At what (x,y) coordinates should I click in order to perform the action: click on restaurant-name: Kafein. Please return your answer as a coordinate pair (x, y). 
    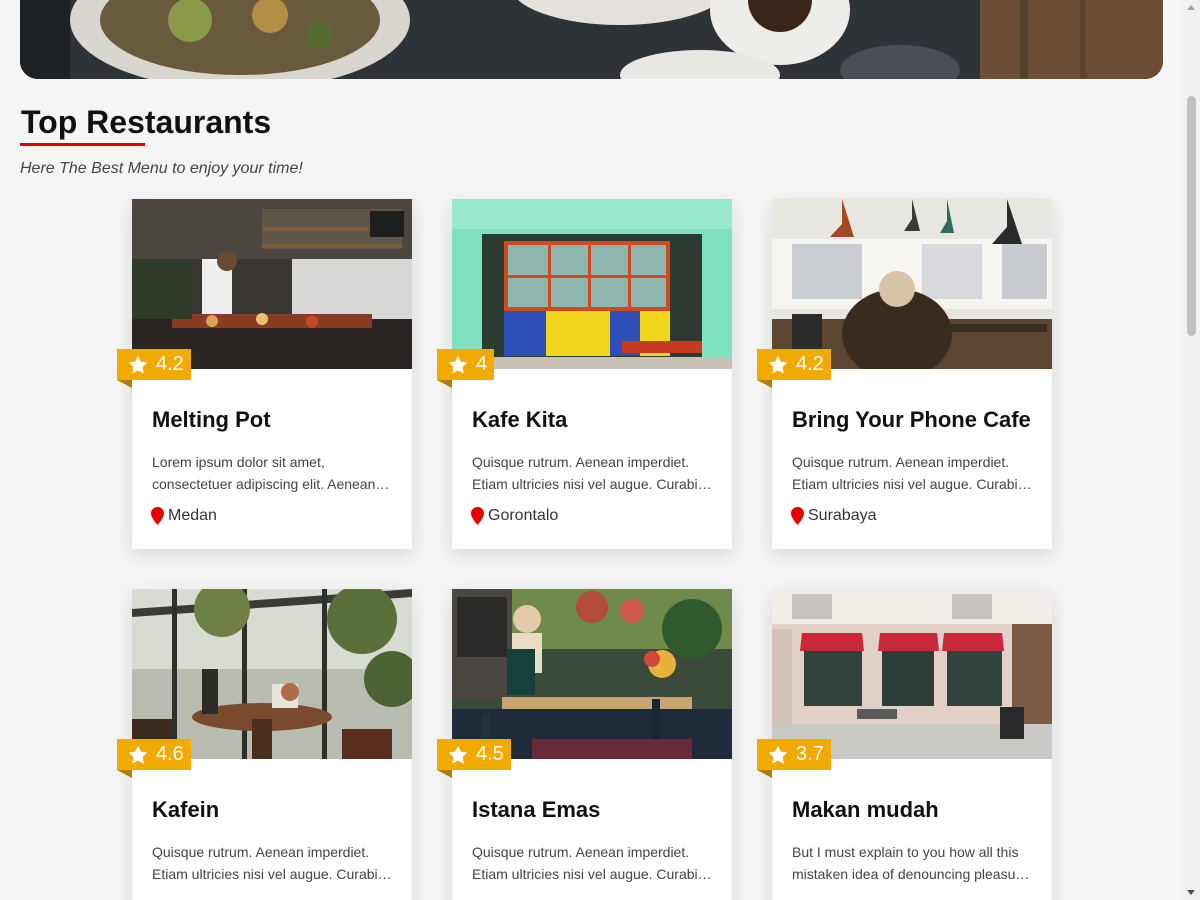
    Looking at the image, I should click on (185, 810).